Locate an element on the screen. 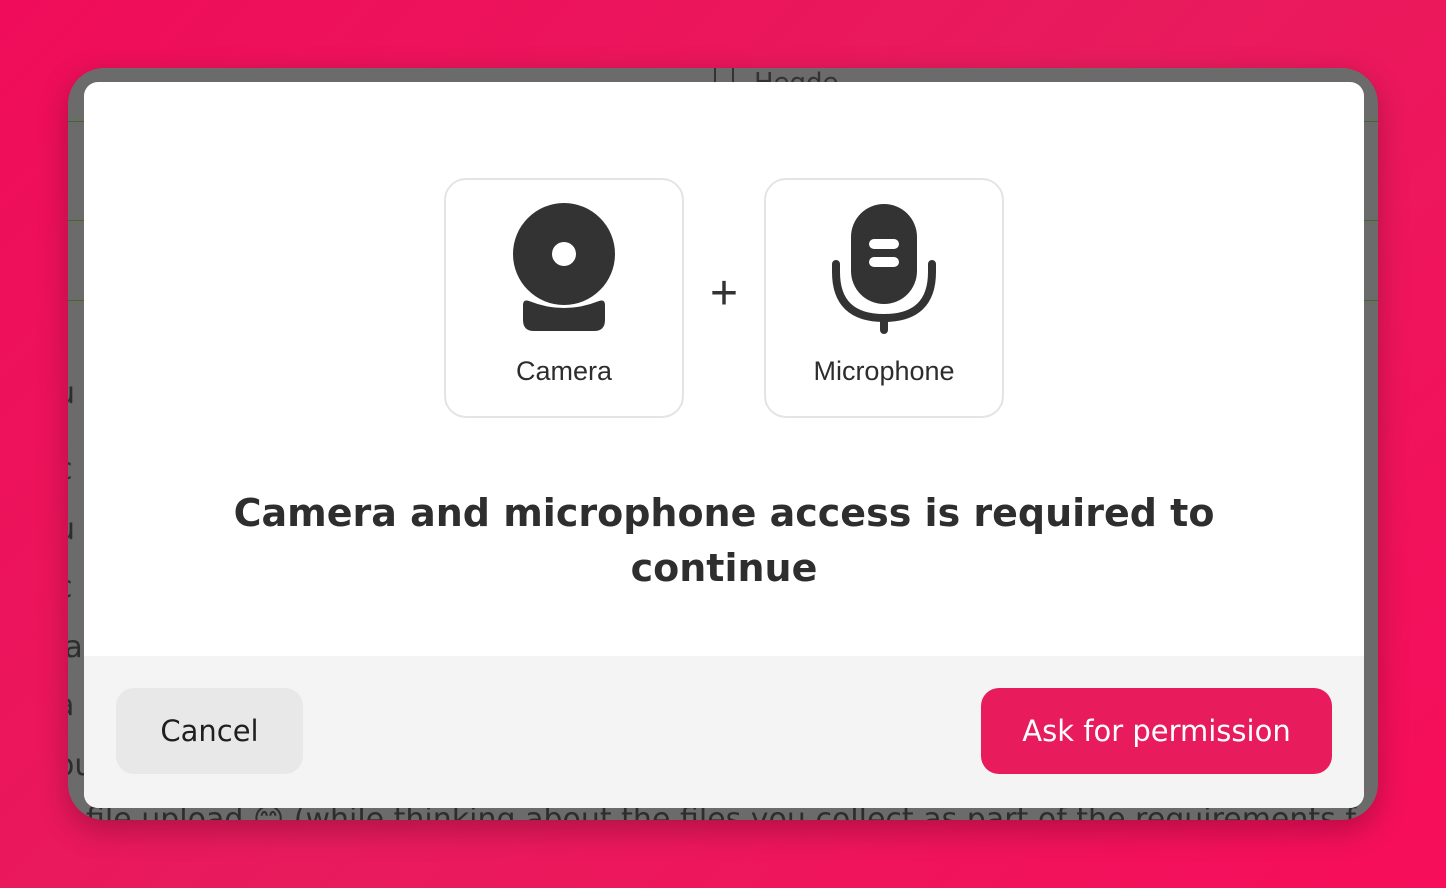  camera-label: Camera is located at coordinates (564, 371).